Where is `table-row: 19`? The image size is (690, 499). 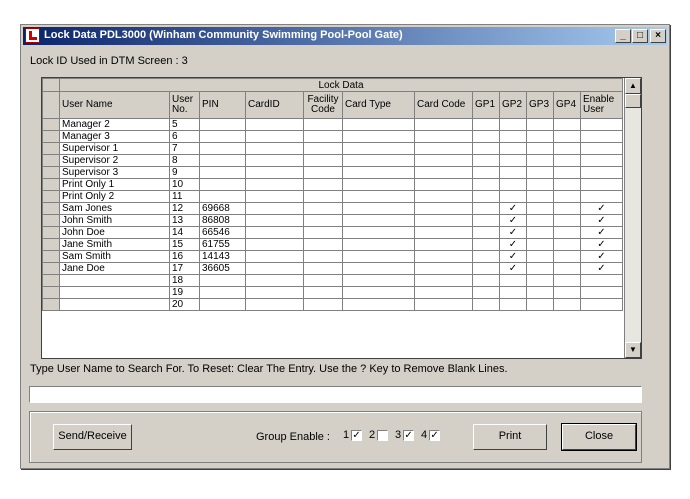
table-row: 19 is located at coordinates (332, 292).